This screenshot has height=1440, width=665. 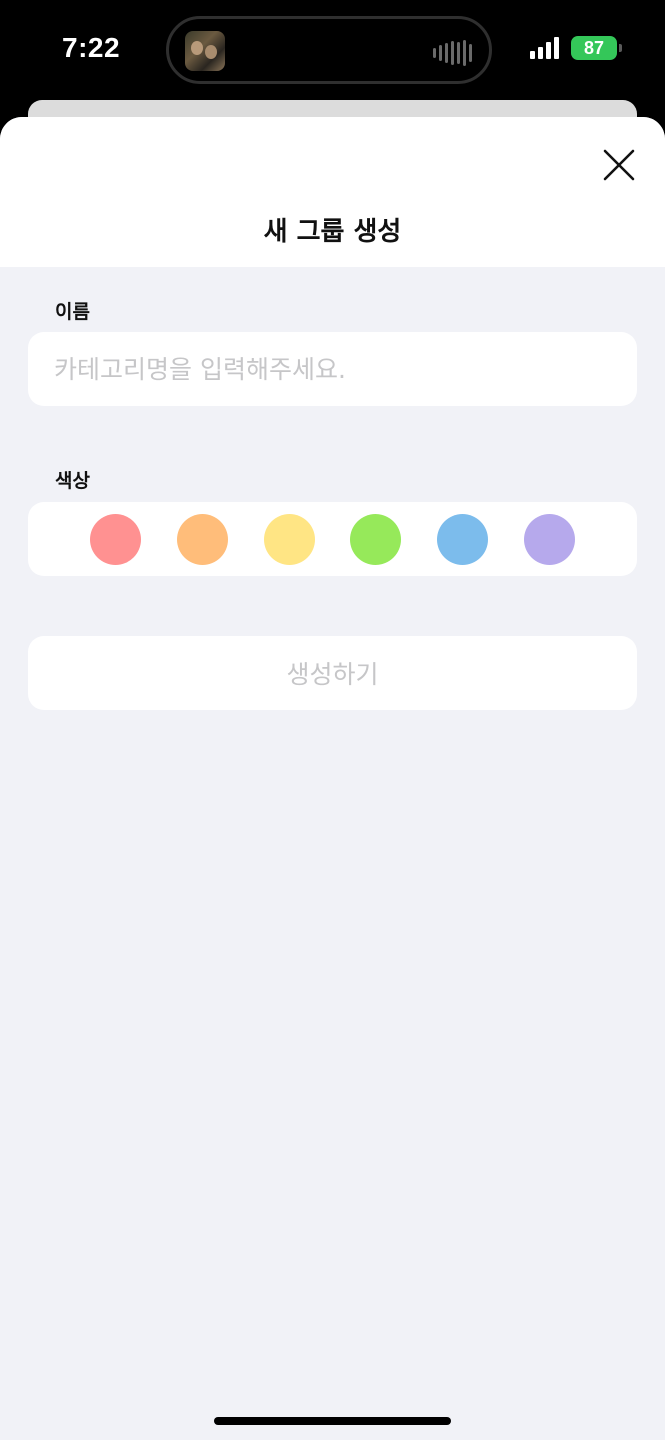 What do you see at coordinates (205, 51) in the screenshot?
I see `now-playing-artwork` at bounding box center [205, 51].